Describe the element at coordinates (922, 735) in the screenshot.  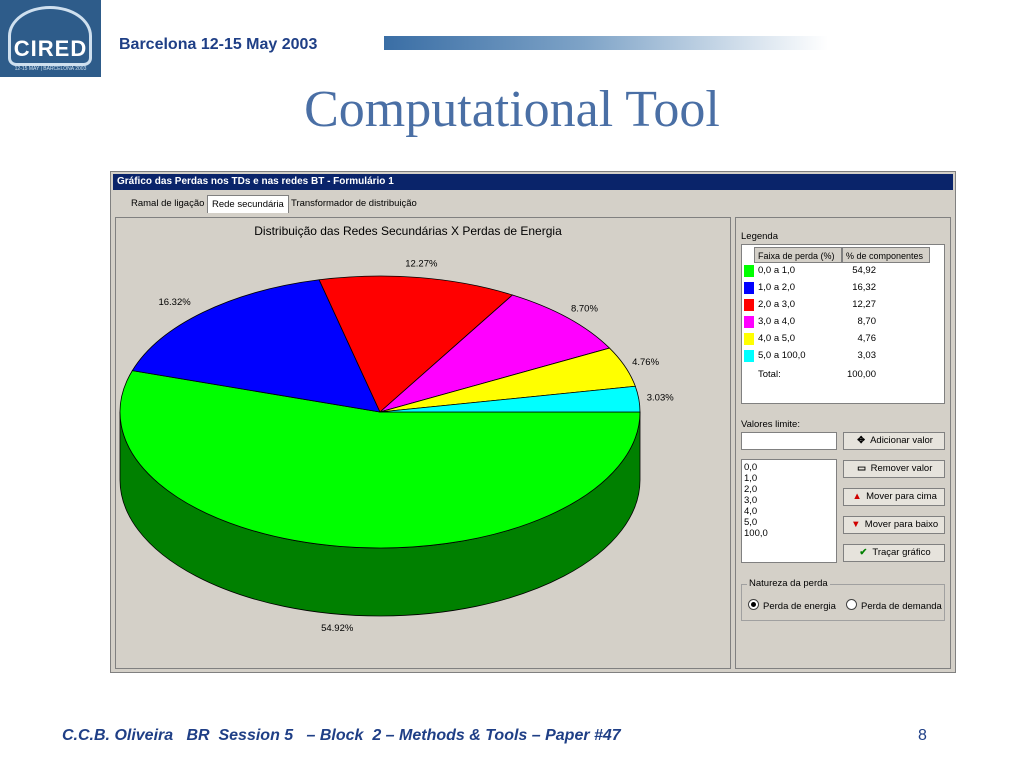
I see `page-number: 8` at that location.